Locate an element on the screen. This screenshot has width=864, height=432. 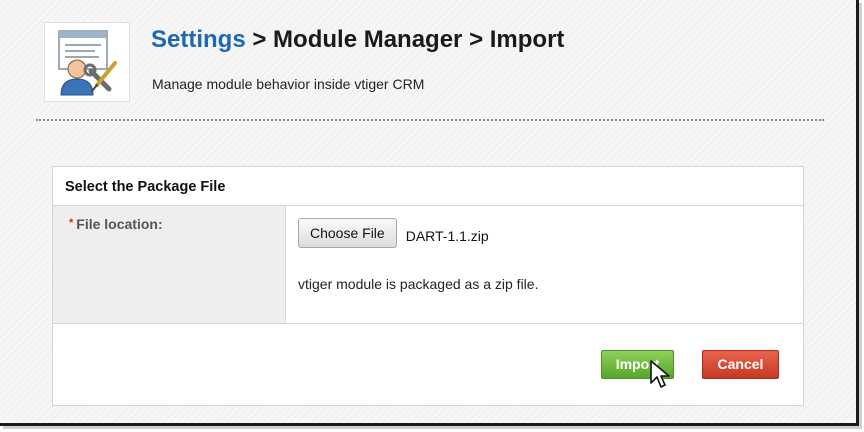
header-divider is located at coordinates (430, 120).